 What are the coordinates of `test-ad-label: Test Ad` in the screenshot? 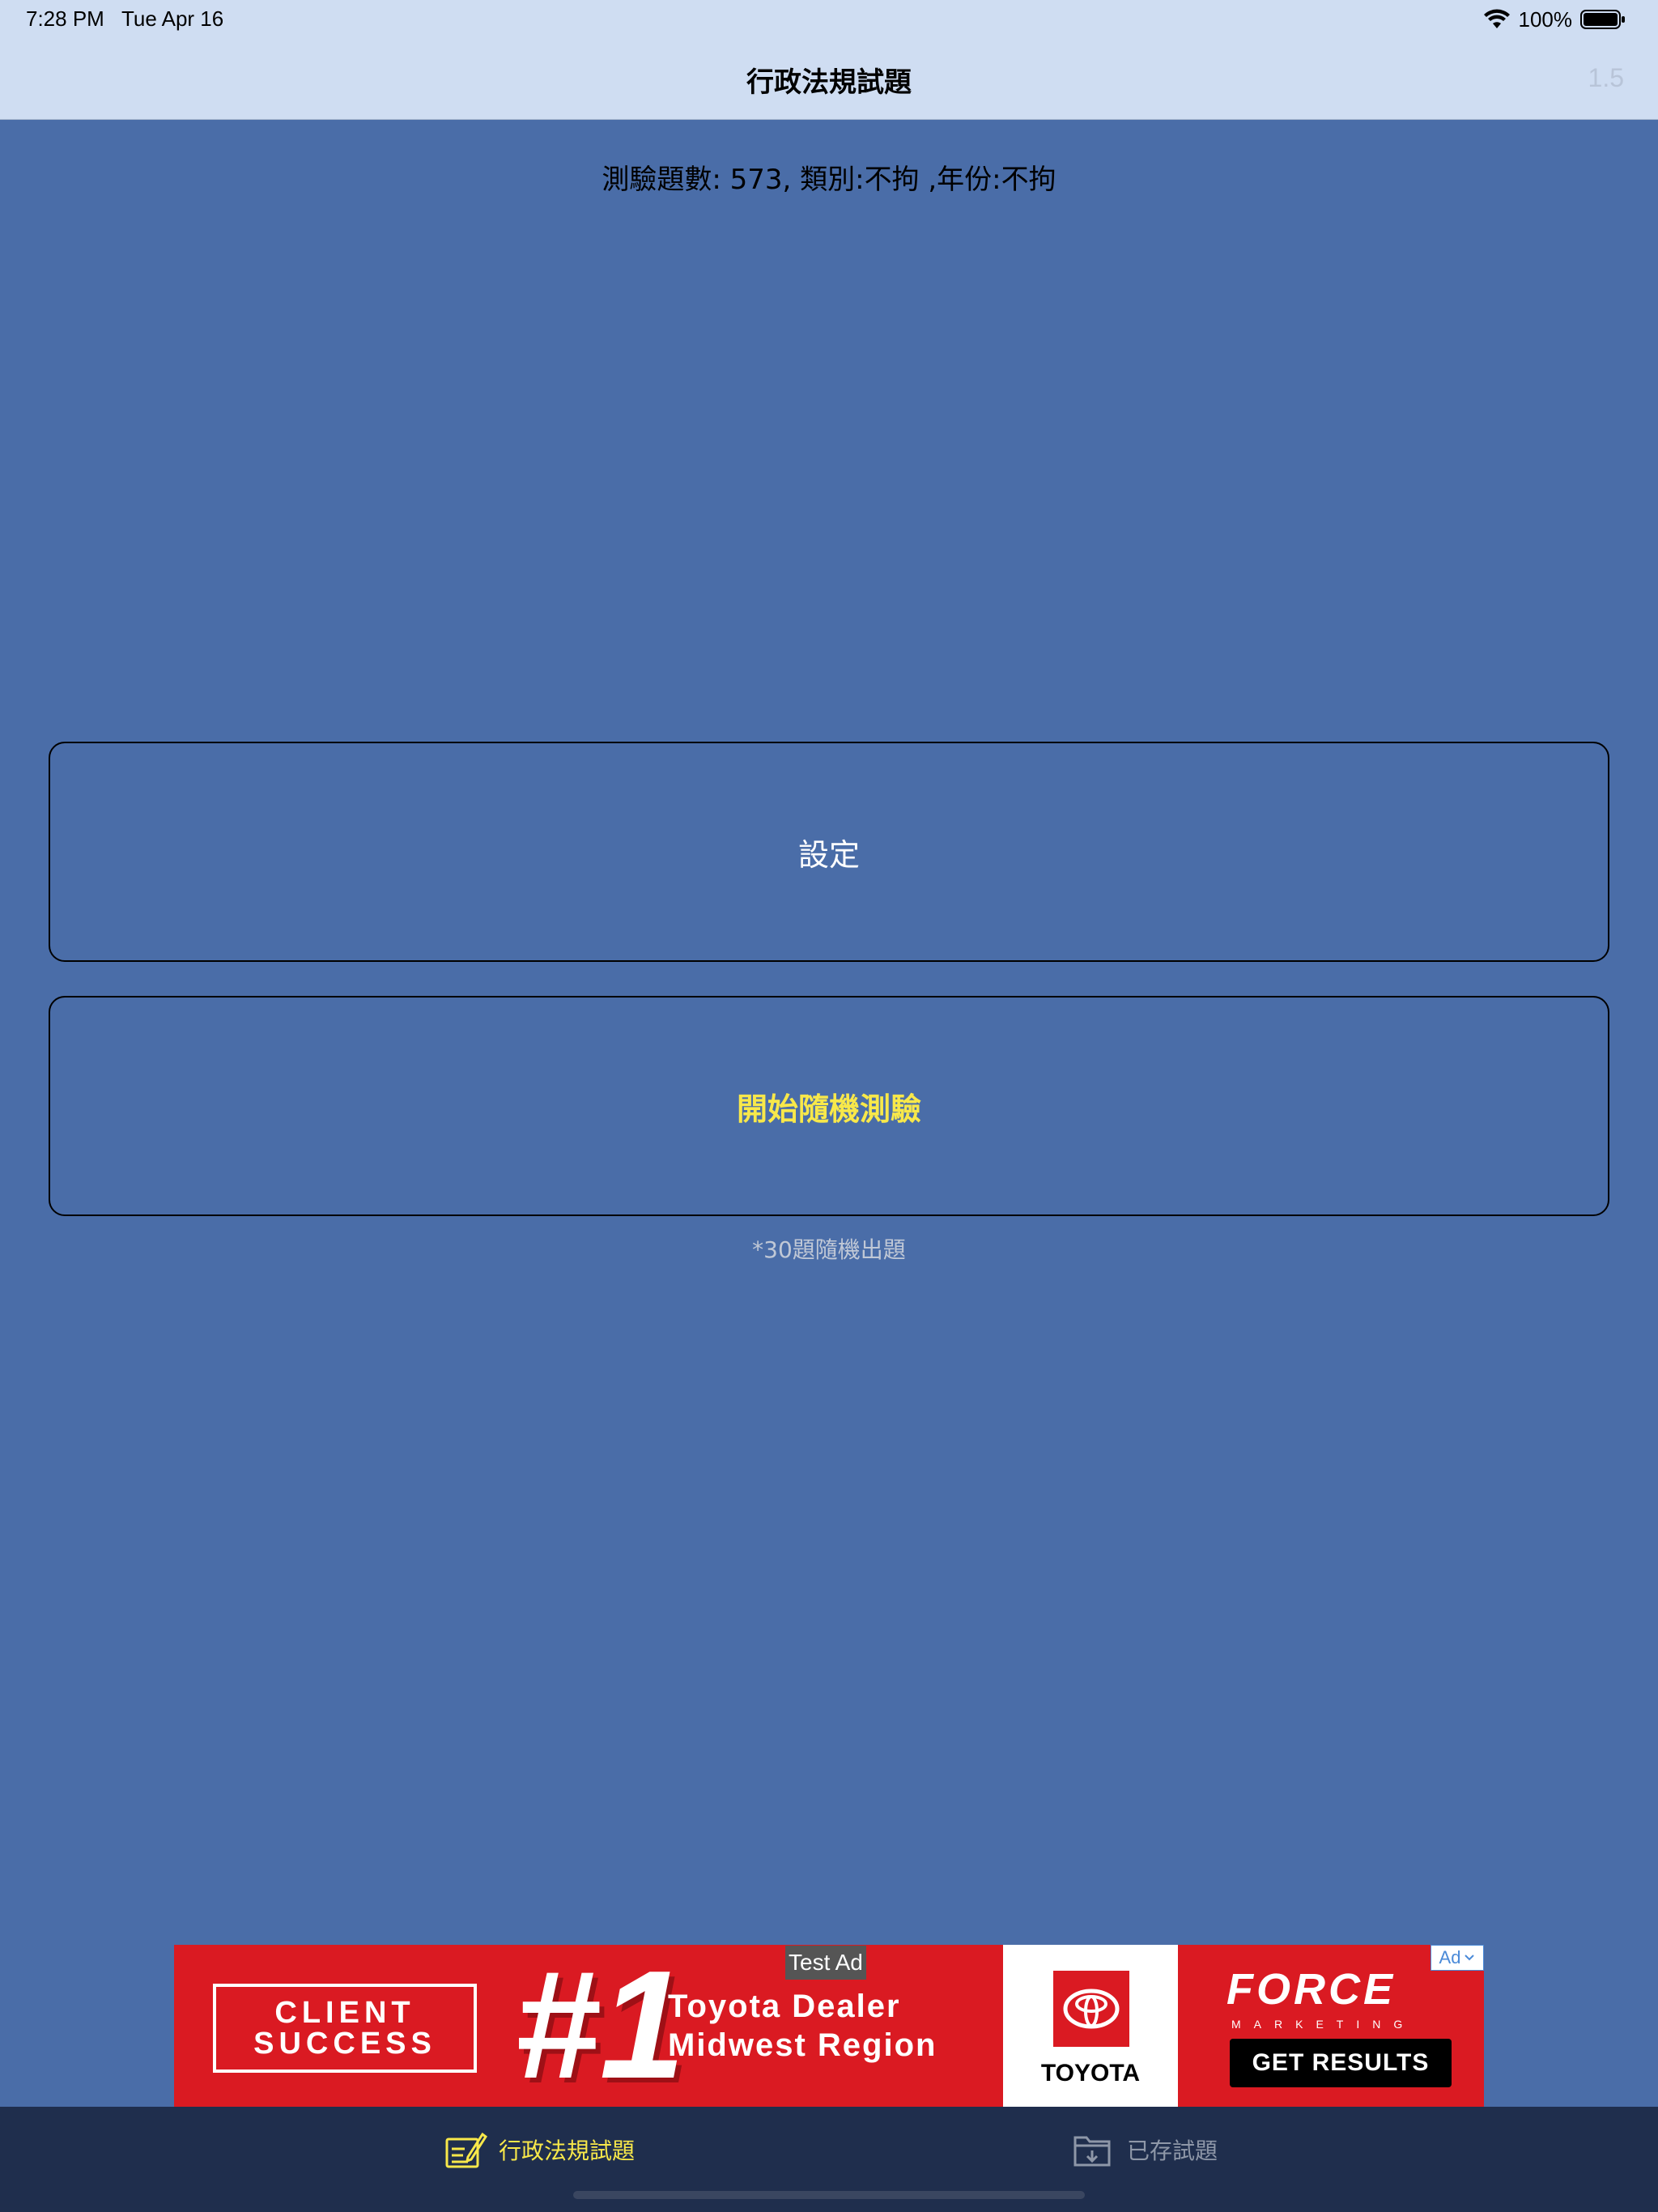 It's located at (825, 1963).